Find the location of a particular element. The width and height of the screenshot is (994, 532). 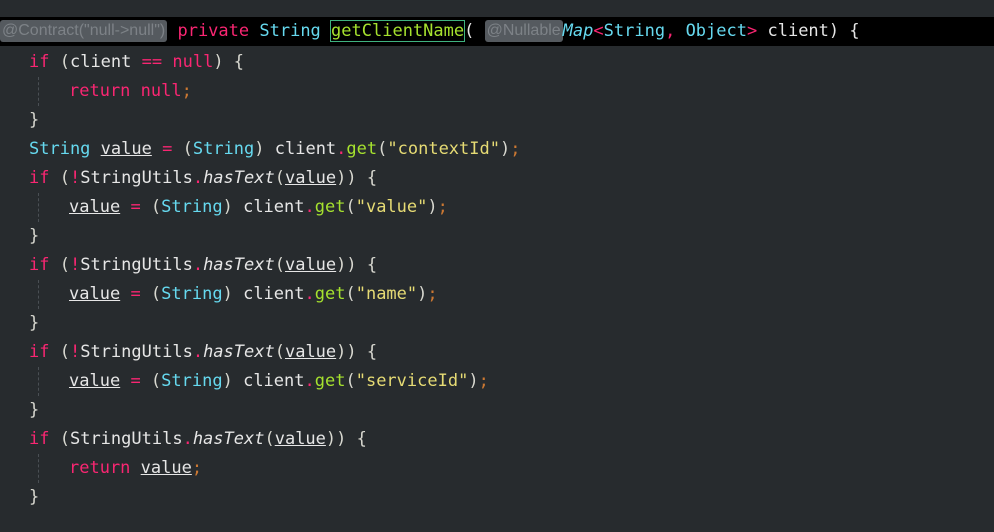

generic-close: > is located at coordinates (752, 31).